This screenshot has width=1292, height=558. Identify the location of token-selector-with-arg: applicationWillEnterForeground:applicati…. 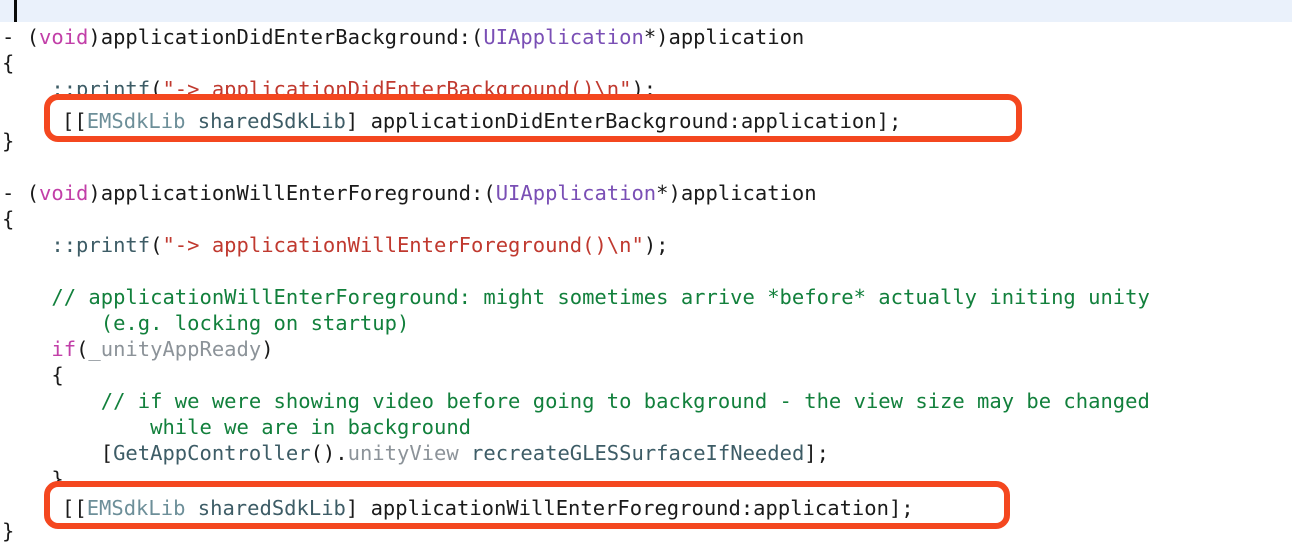
(629, 508).